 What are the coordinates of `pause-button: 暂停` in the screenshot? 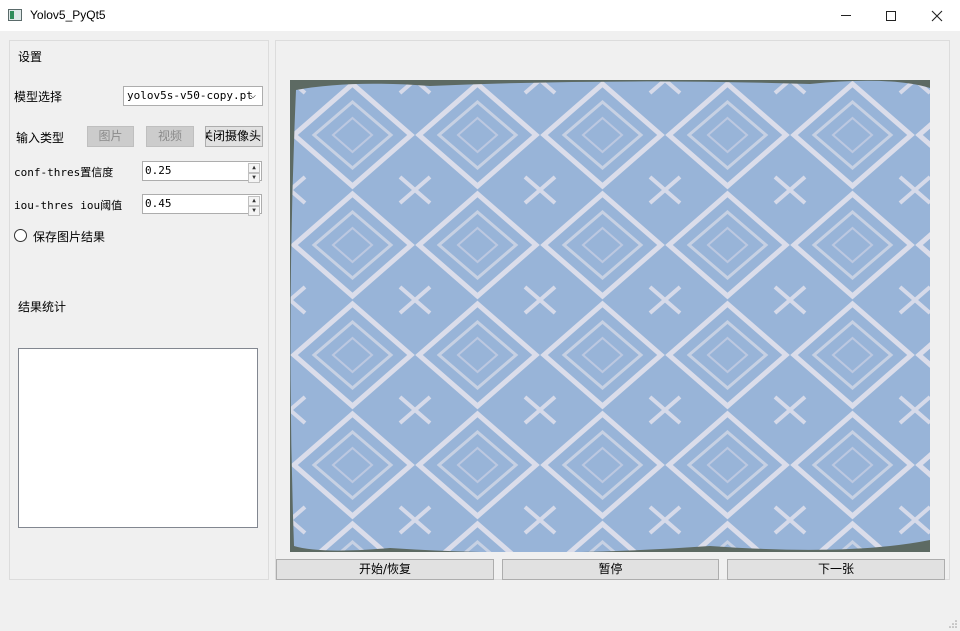 It's located at (610, 569).